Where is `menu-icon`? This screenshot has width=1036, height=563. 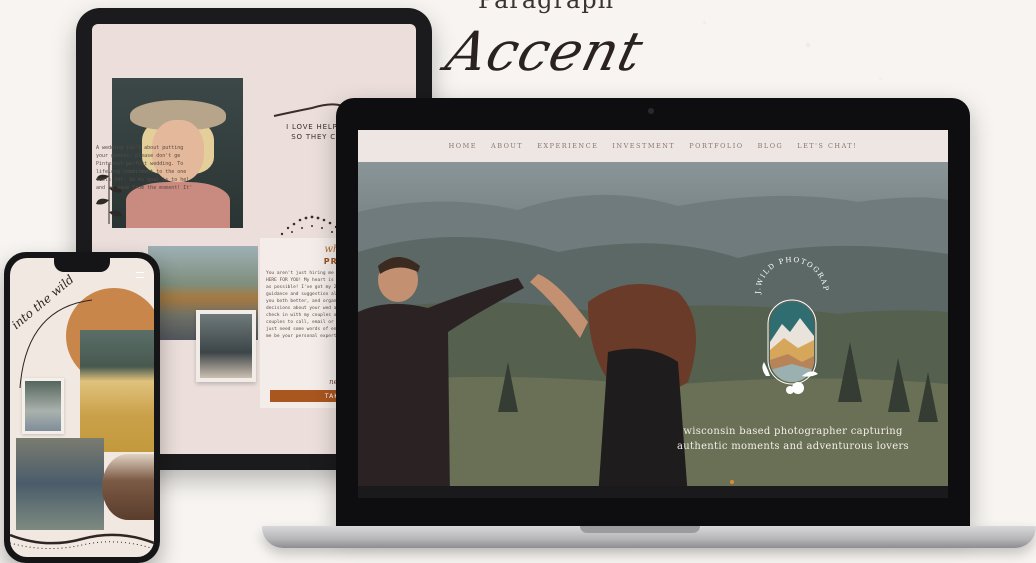 menu-icon is located at coordinates (140, 275).